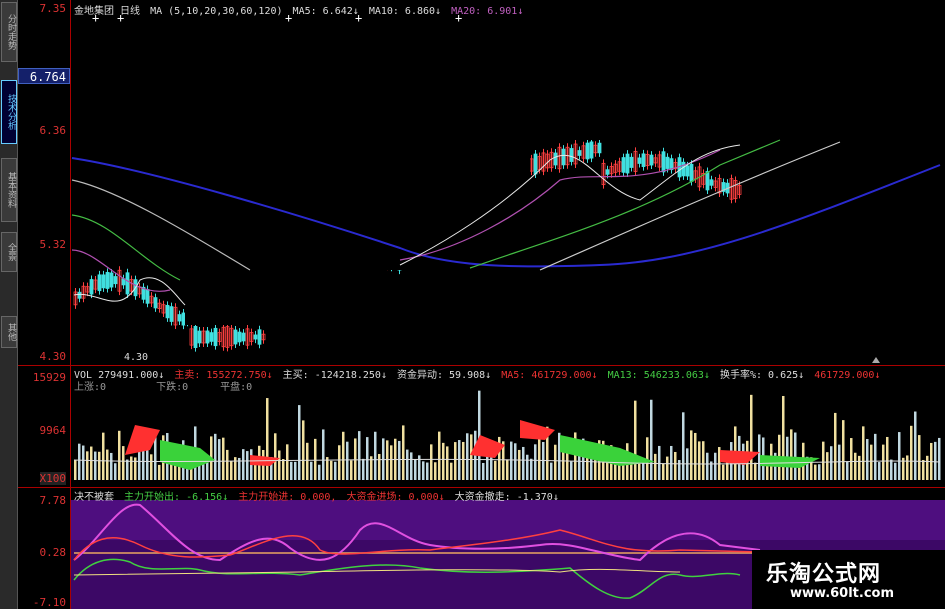 The width and height of the screenshot is (945, 609). Describe the element at coordinates (107, 11) in the screenshot. I see `stock-name: 金地集团 日线` at that location.